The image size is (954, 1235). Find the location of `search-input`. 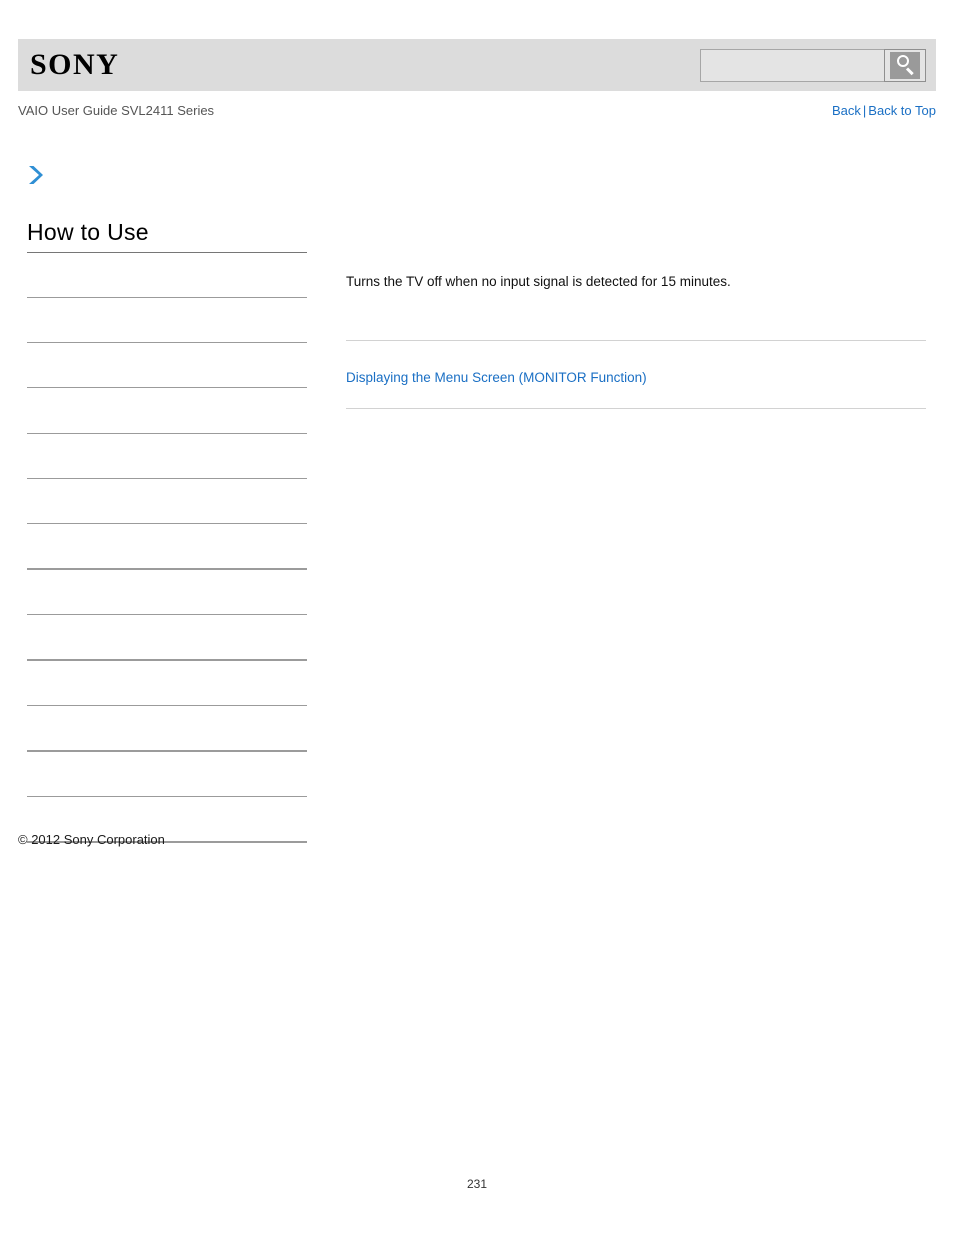

search-input is located at coordinates (792, 65).